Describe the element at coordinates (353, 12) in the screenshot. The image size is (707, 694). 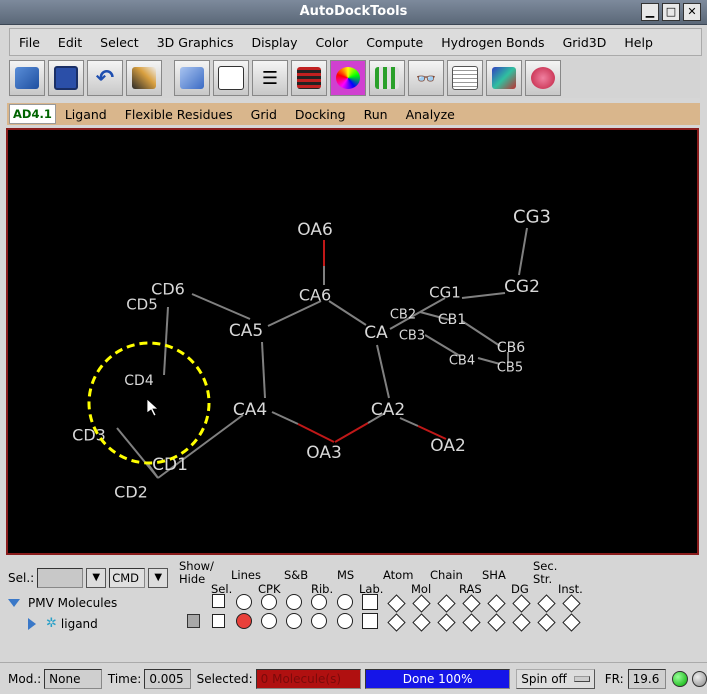
I see `title-bar: AutoDockTools ▁ □ ✕` at that location.